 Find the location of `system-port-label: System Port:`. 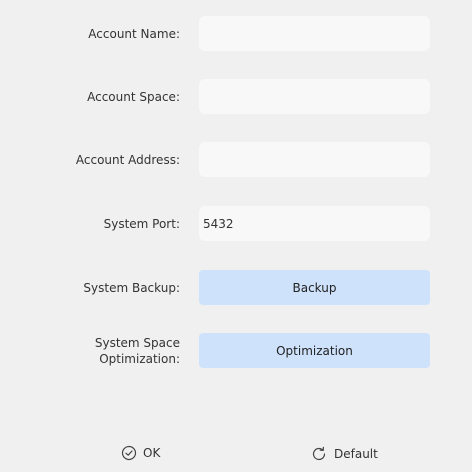

system-port-label: System Port: is located at coordinates (141, 224).